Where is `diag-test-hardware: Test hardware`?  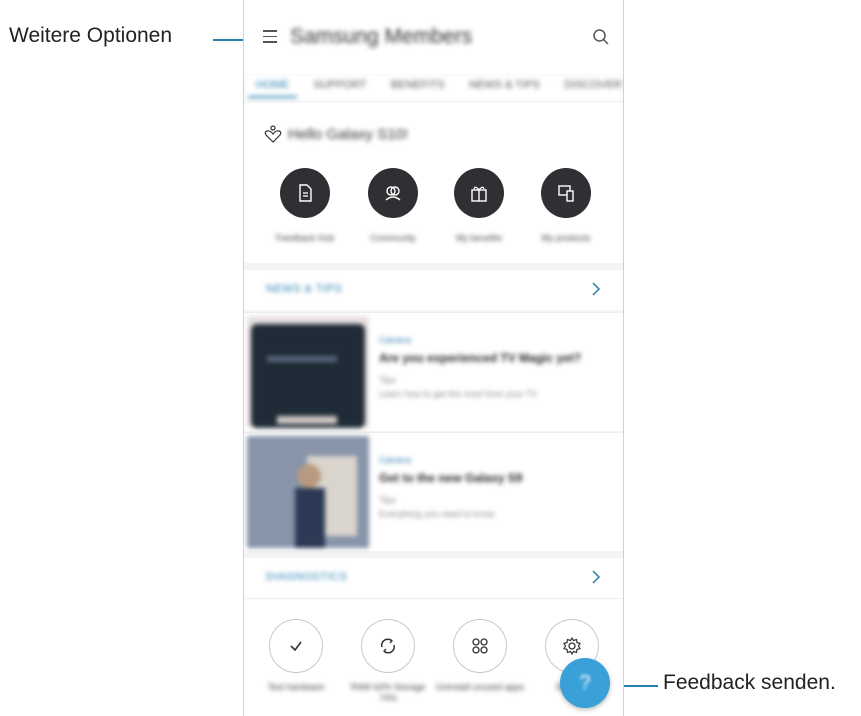
diag-test-hardware: Test hardware is located at coordinates (296, 656).